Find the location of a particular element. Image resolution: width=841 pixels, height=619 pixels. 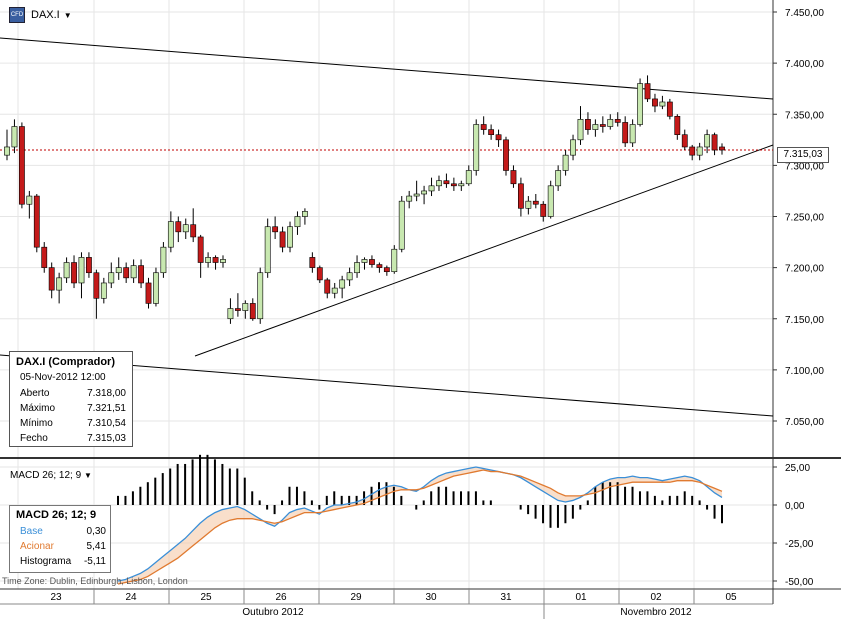

x-day-label: 23 is located at coordinates (56, 597).